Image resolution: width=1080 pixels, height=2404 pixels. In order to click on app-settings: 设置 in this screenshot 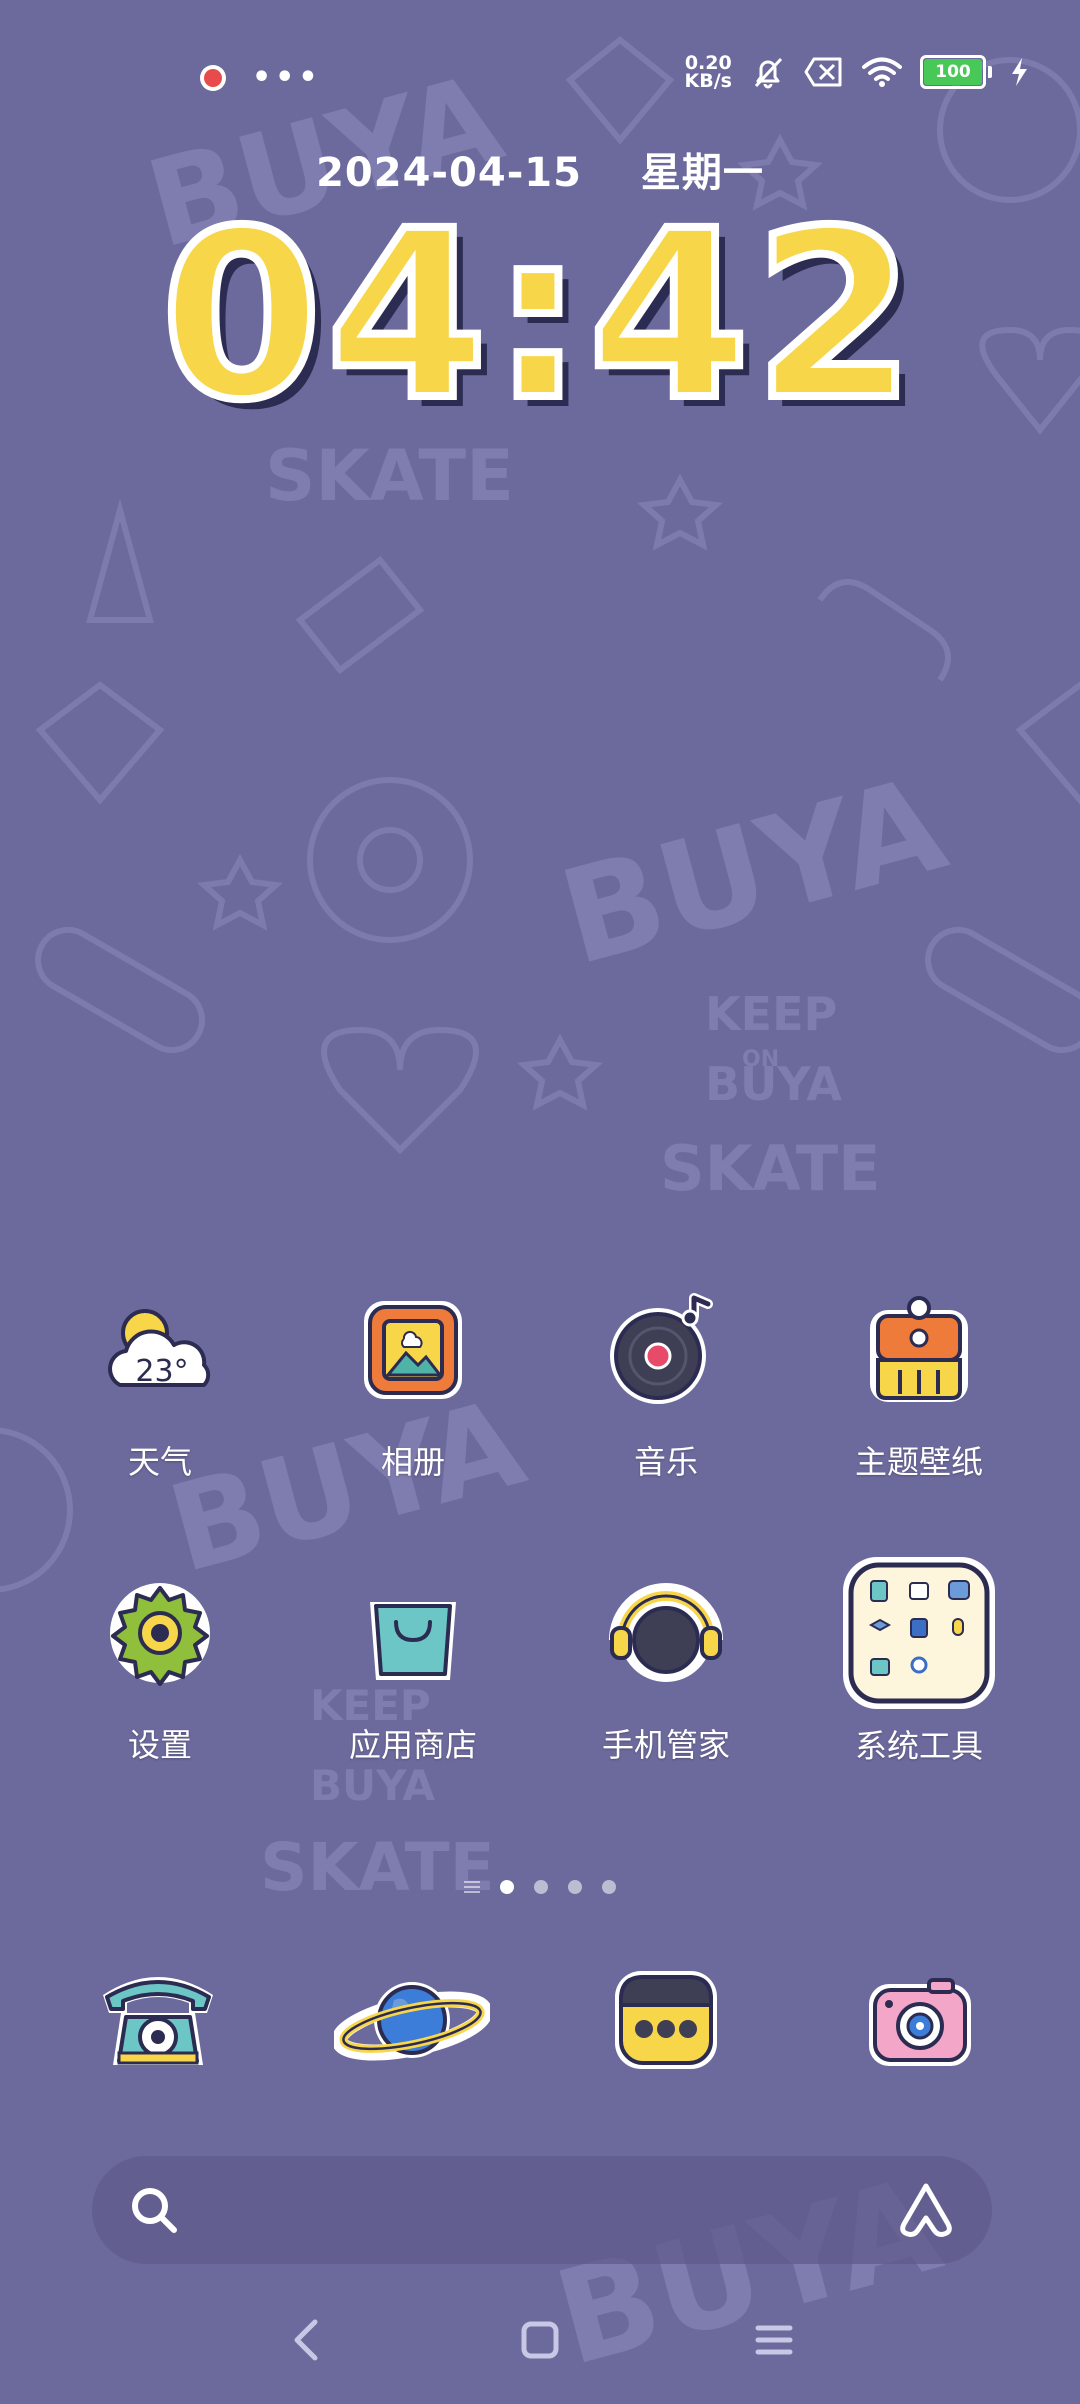, I will do `click(160, 1667)`.